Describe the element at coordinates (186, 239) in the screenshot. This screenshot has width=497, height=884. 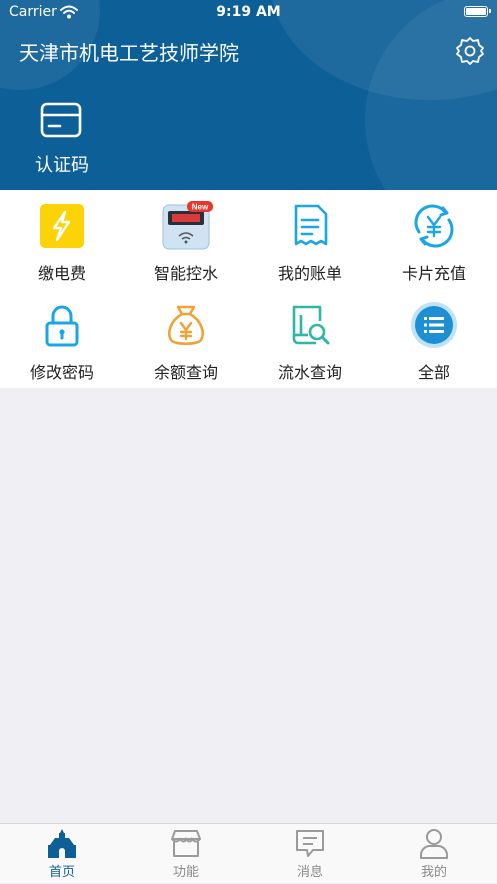
I see `function-smart-water: New 智能控水` at that location.